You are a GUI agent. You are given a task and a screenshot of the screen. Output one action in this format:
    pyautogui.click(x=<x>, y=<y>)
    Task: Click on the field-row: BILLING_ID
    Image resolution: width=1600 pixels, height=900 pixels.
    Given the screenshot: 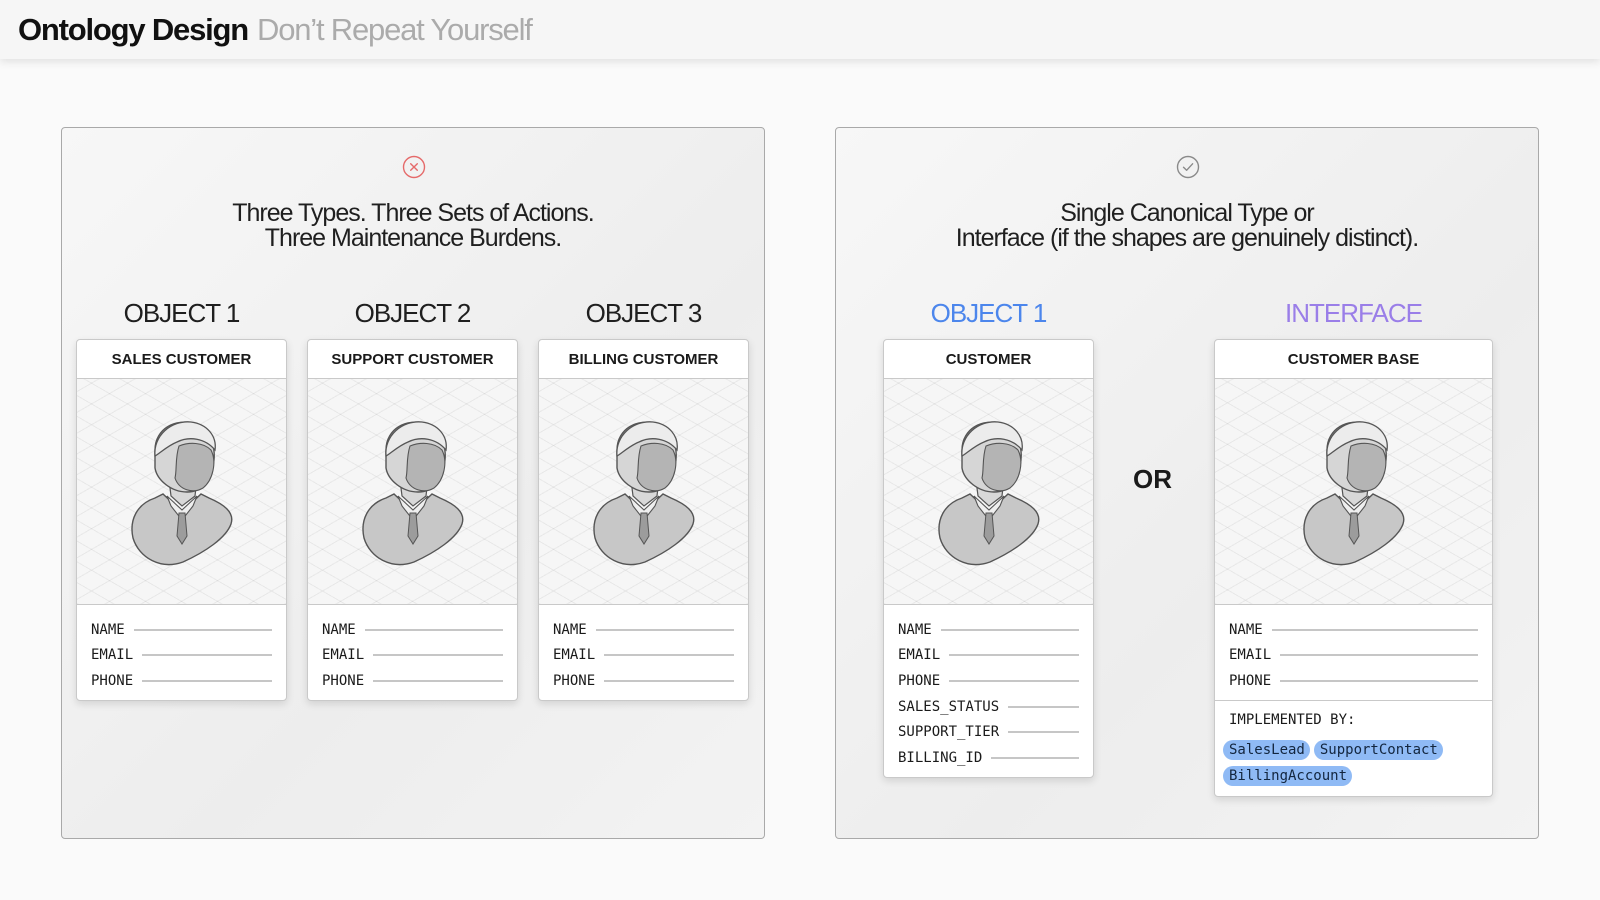 What is the action you would take?
    pyautogui.click(x=988, y=758)
    